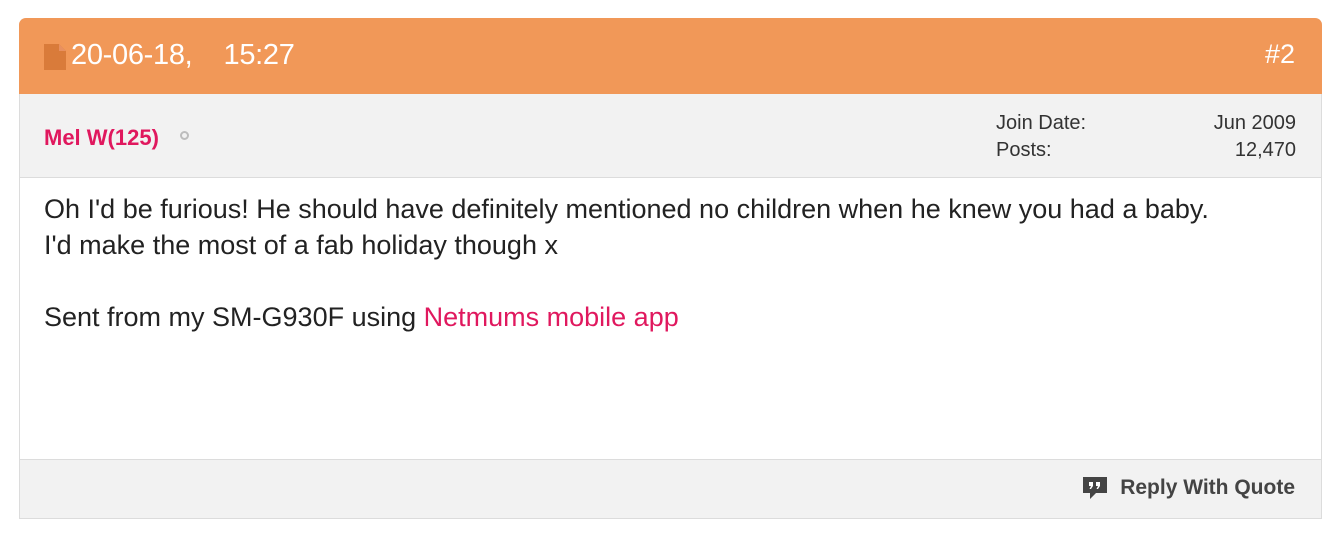 This screenshot has width=1339, height=538. I want to click on username-link: Mel W(125), so click(101, 138).